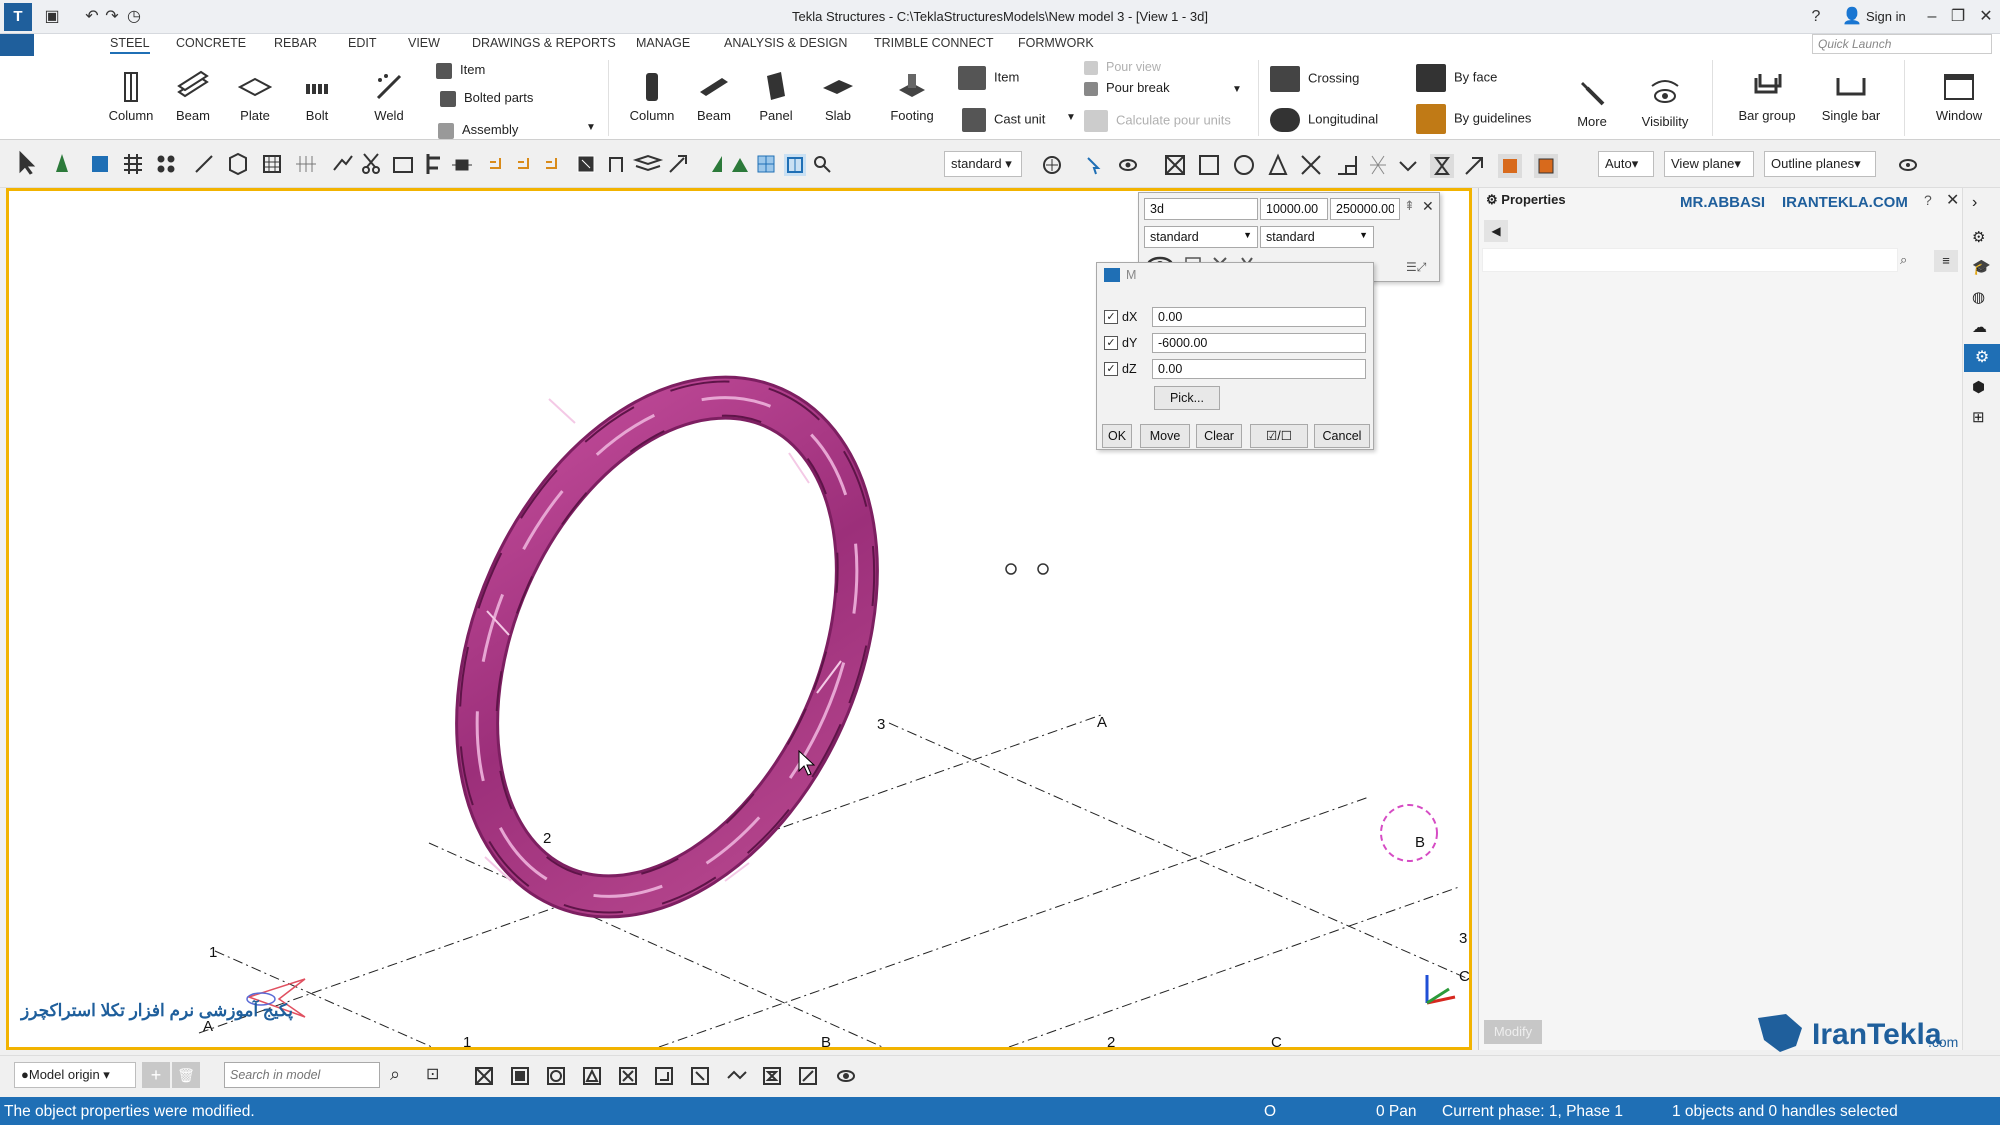 This screenshot has height=1125, width=2000. I want to click on select-icon, so click(27, 162).